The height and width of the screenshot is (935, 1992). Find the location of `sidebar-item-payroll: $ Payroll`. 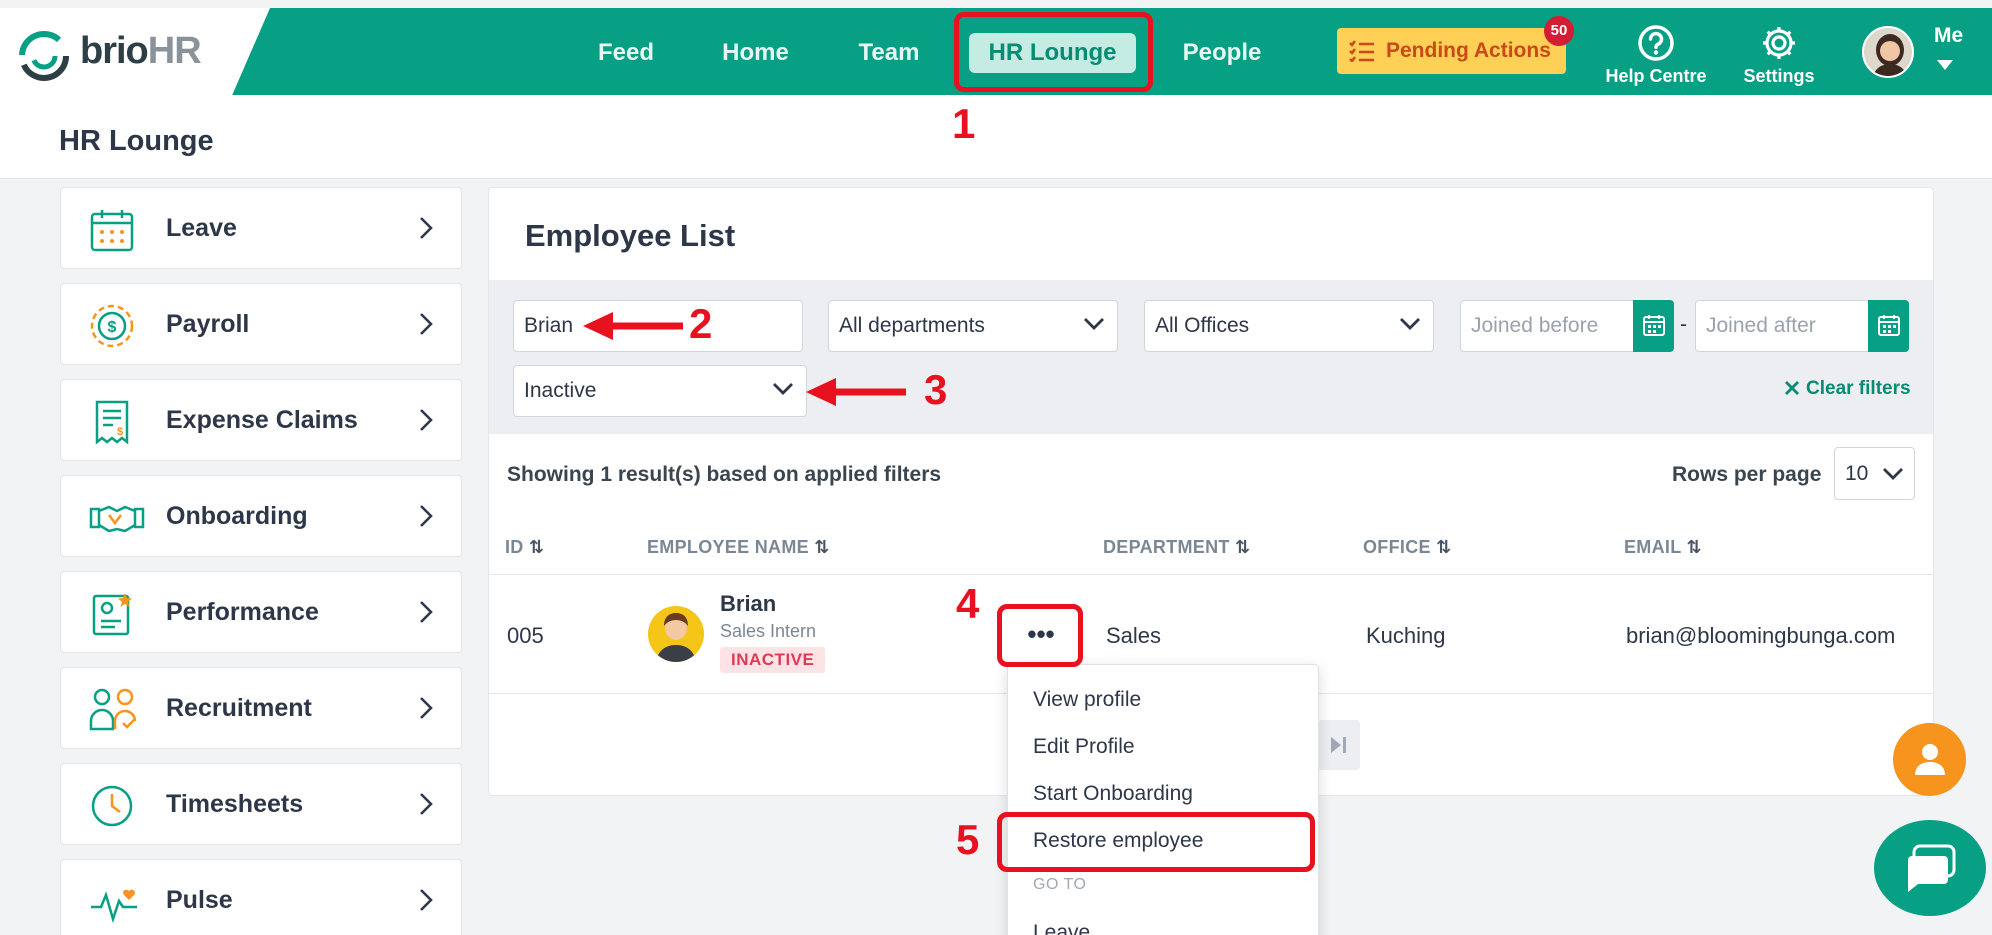

sidebar-item-payroll: $ Payroll is located at coordinates (261, 324).